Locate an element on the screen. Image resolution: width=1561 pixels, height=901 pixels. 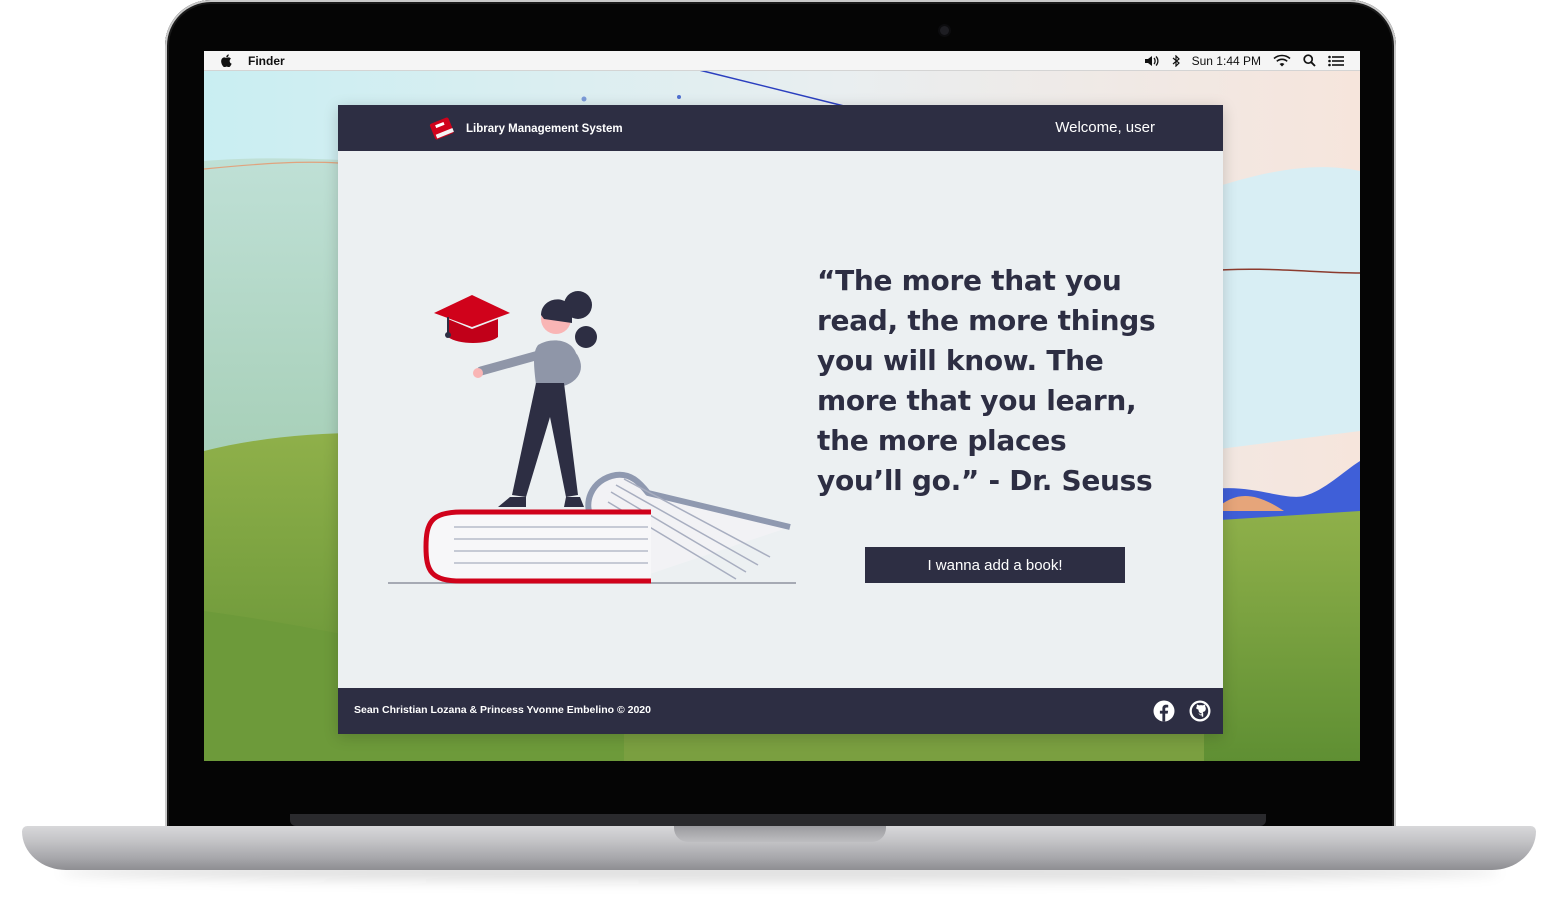
book-logo-icon is located at coordinates (441, 128).